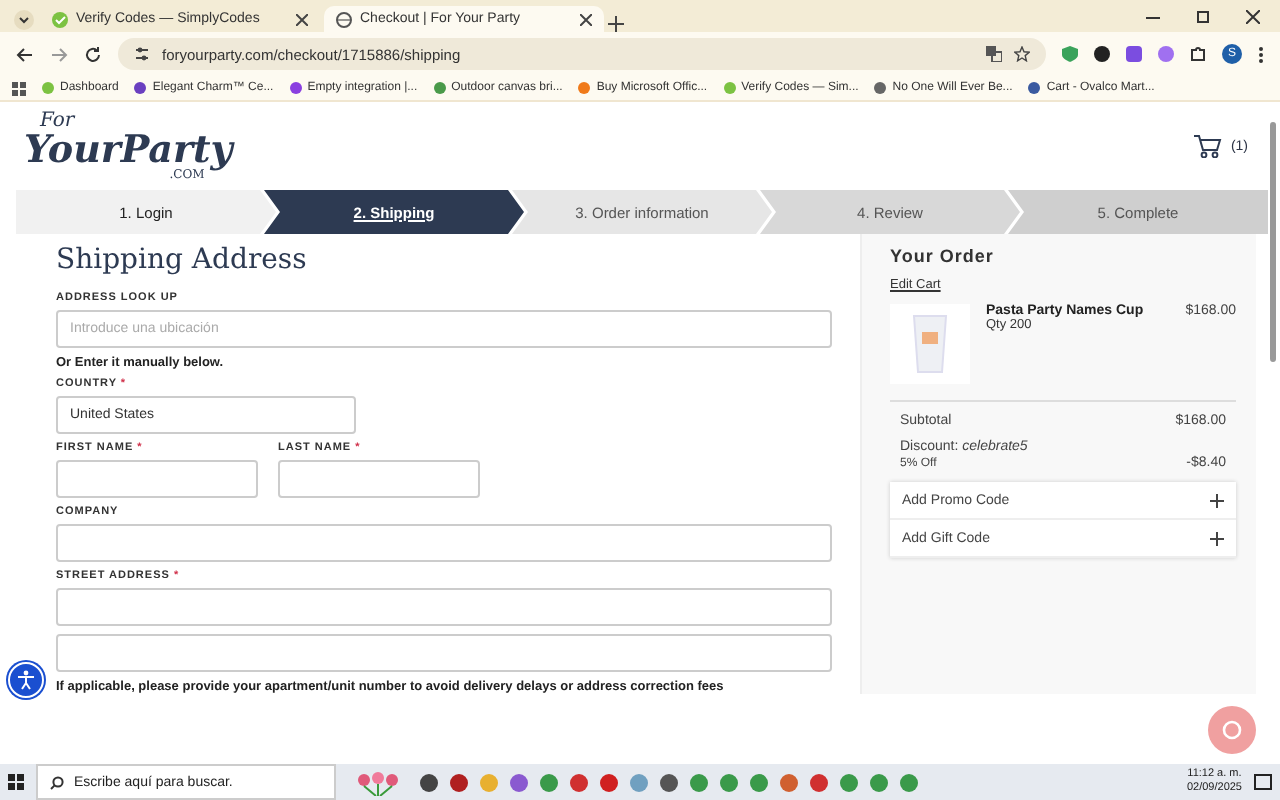 Image resolution: width=1280 pixels, height=800 pixels. Describe the element at coordinates (59, 54) in the screenshot. I see `forward-arrow-icon` at that location.